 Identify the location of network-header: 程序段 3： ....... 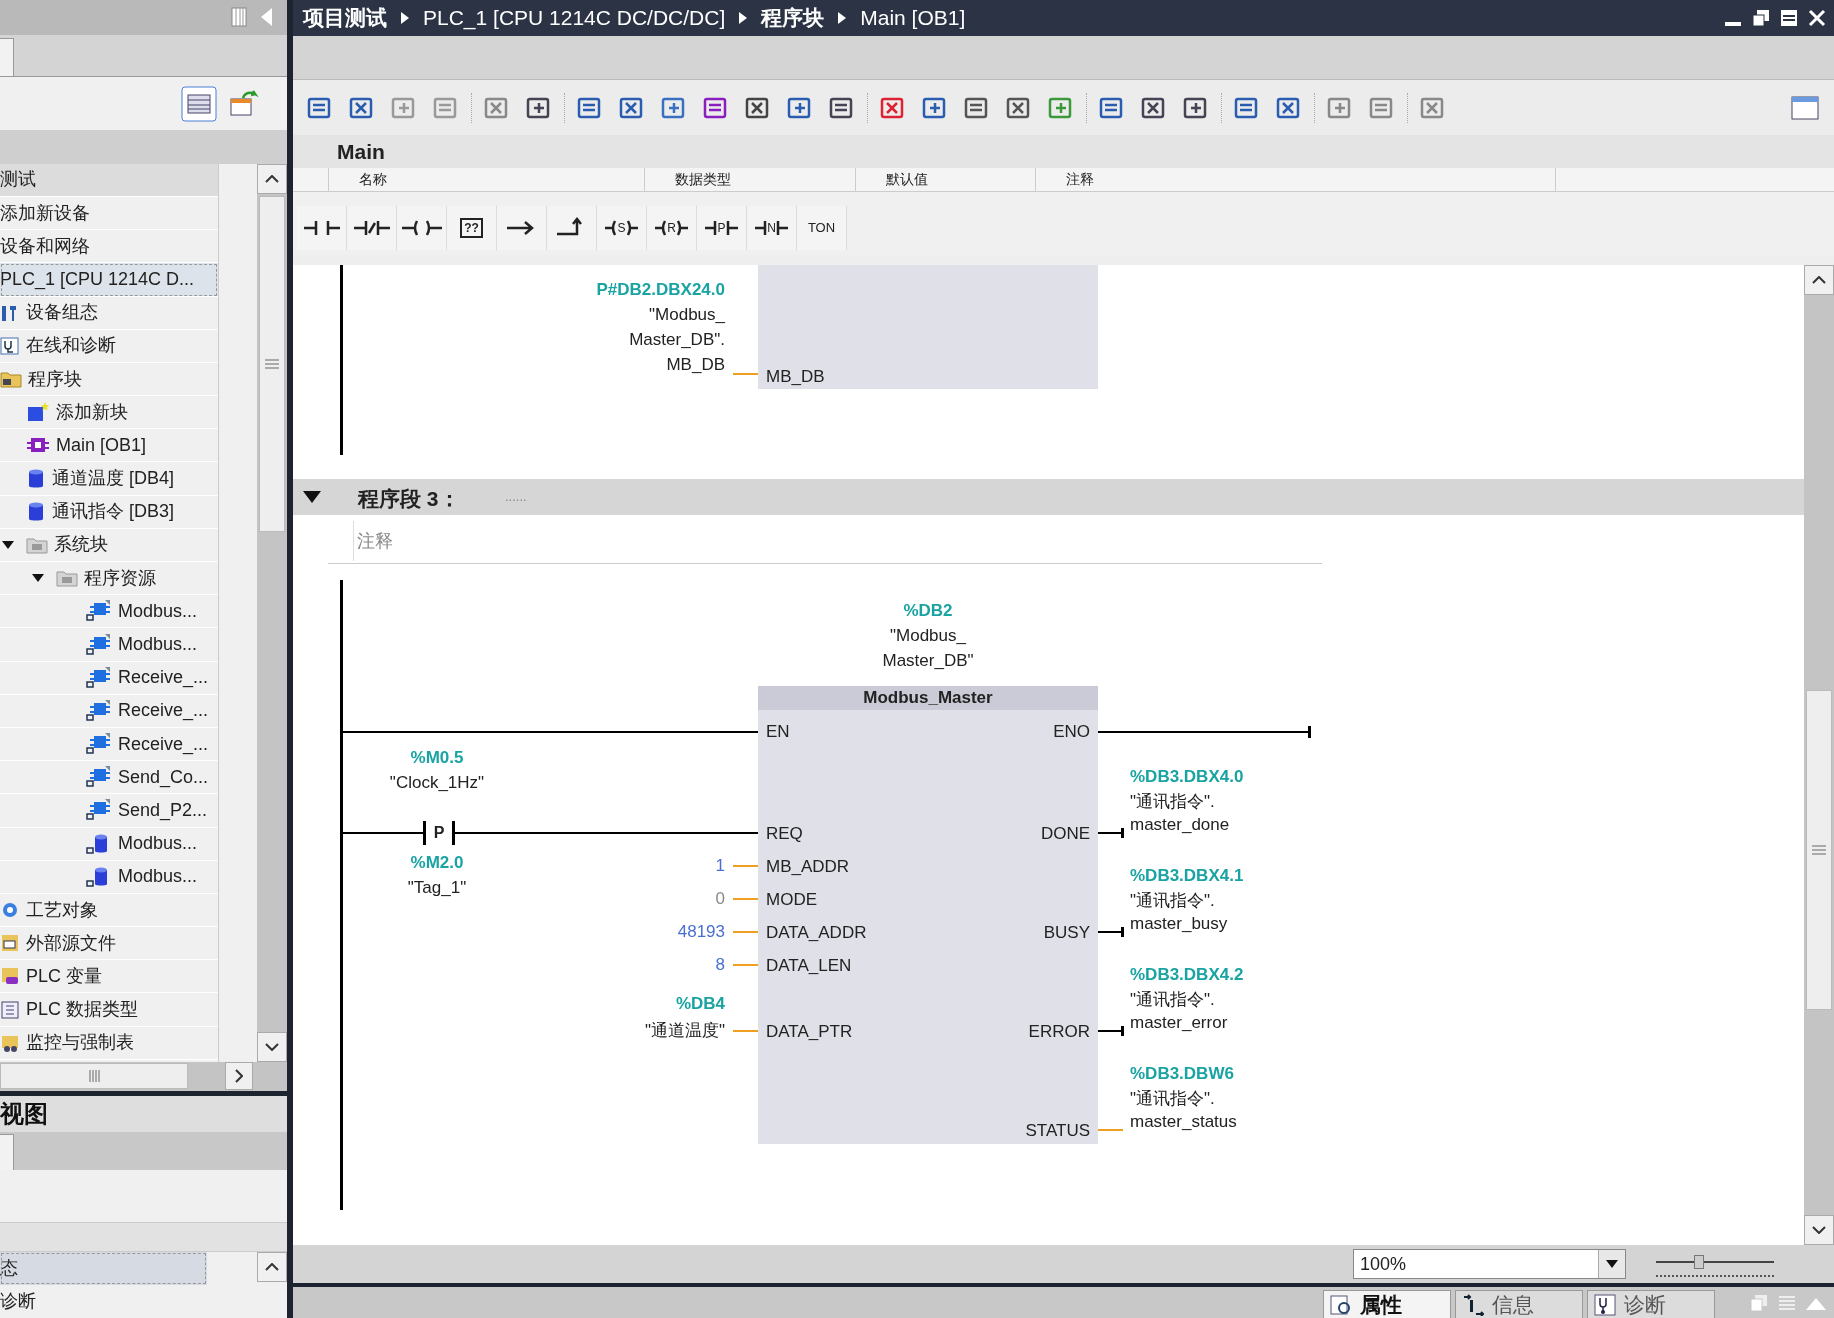
(1048, 497).